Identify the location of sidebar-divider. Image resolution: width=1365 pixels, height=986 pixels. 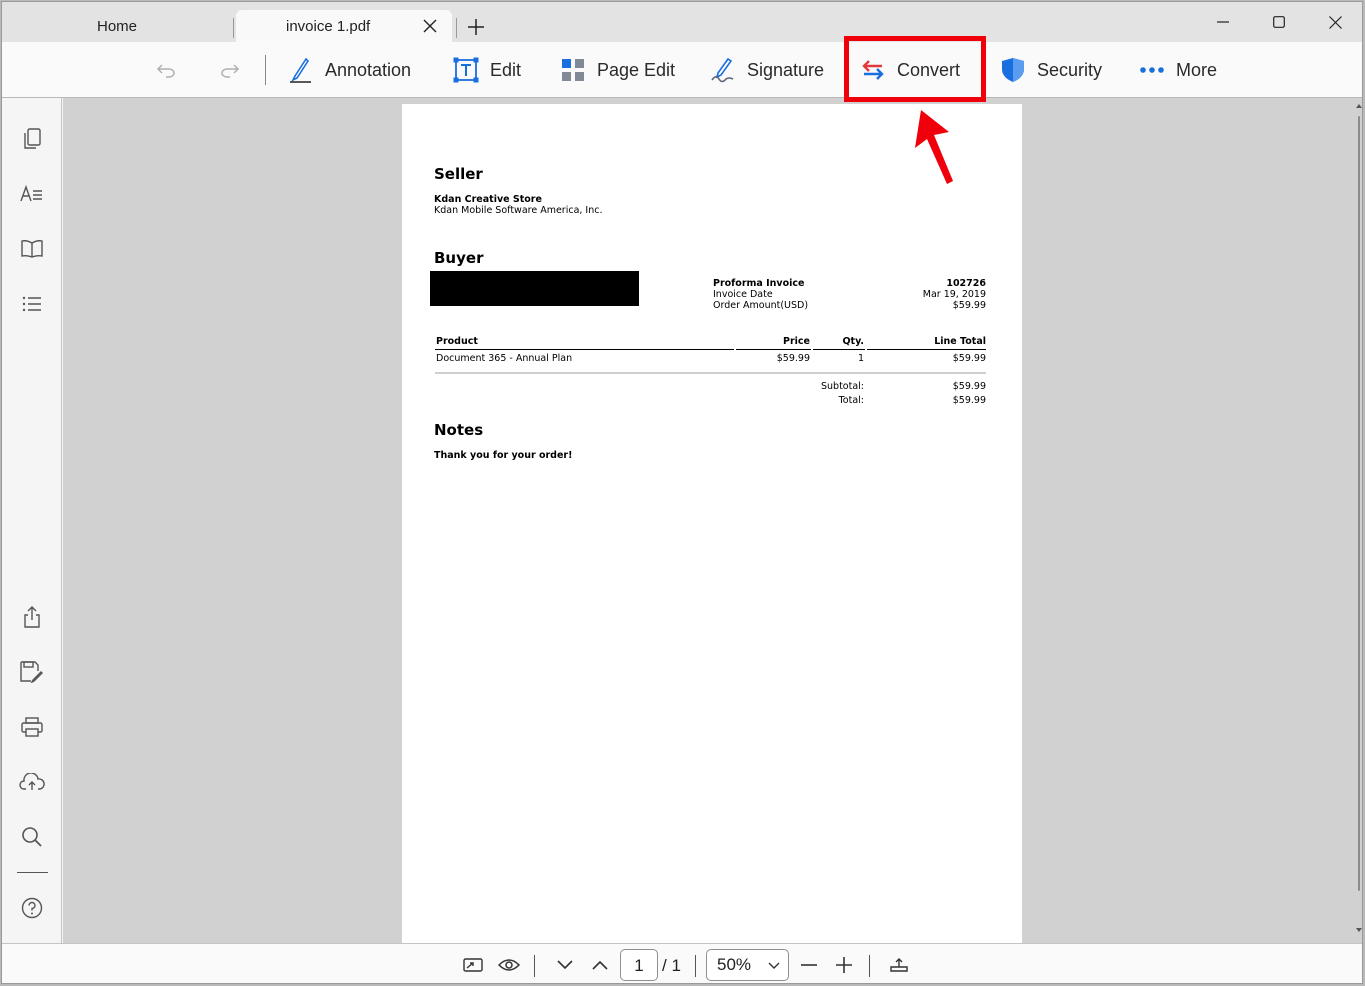
(32, 872).